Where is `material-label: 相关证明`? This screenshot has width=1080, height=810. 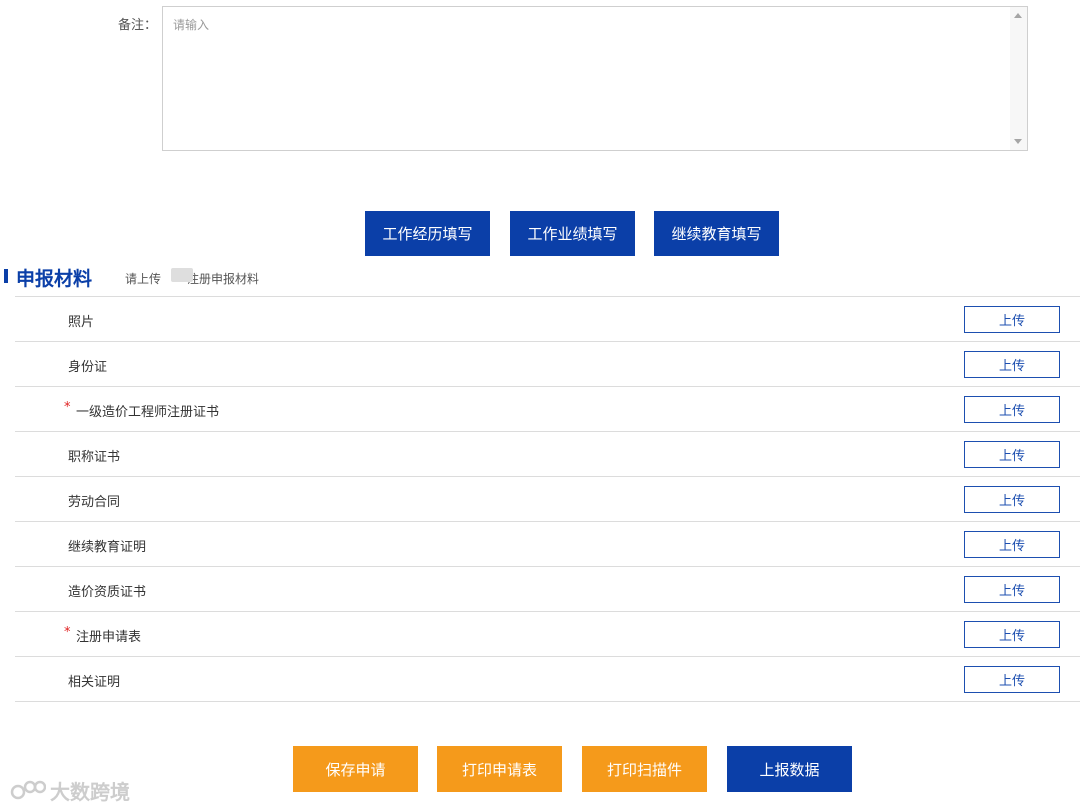 material-label: 相关证明 is located at coordinates (94, 682).